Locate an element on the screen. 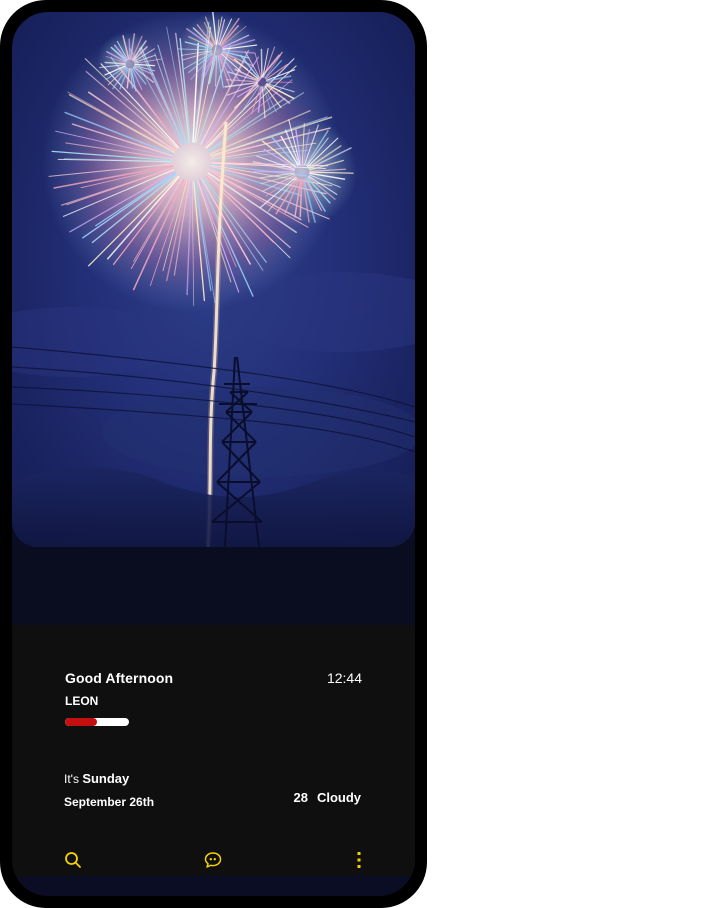 The width and height of the screenshot is (727, 908). day-line: It's Sunday is located at coordinates (96, 778).